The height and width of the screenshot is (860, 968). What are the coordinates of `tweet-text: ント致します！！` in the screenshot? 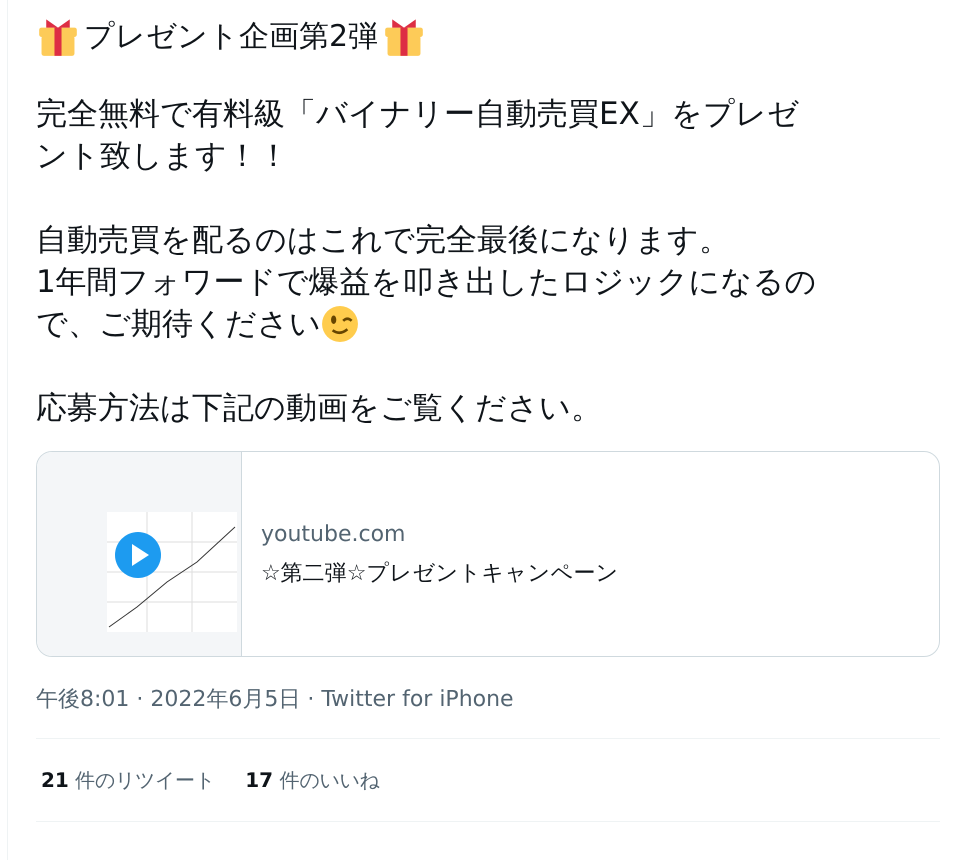 It's located at (162, 156).